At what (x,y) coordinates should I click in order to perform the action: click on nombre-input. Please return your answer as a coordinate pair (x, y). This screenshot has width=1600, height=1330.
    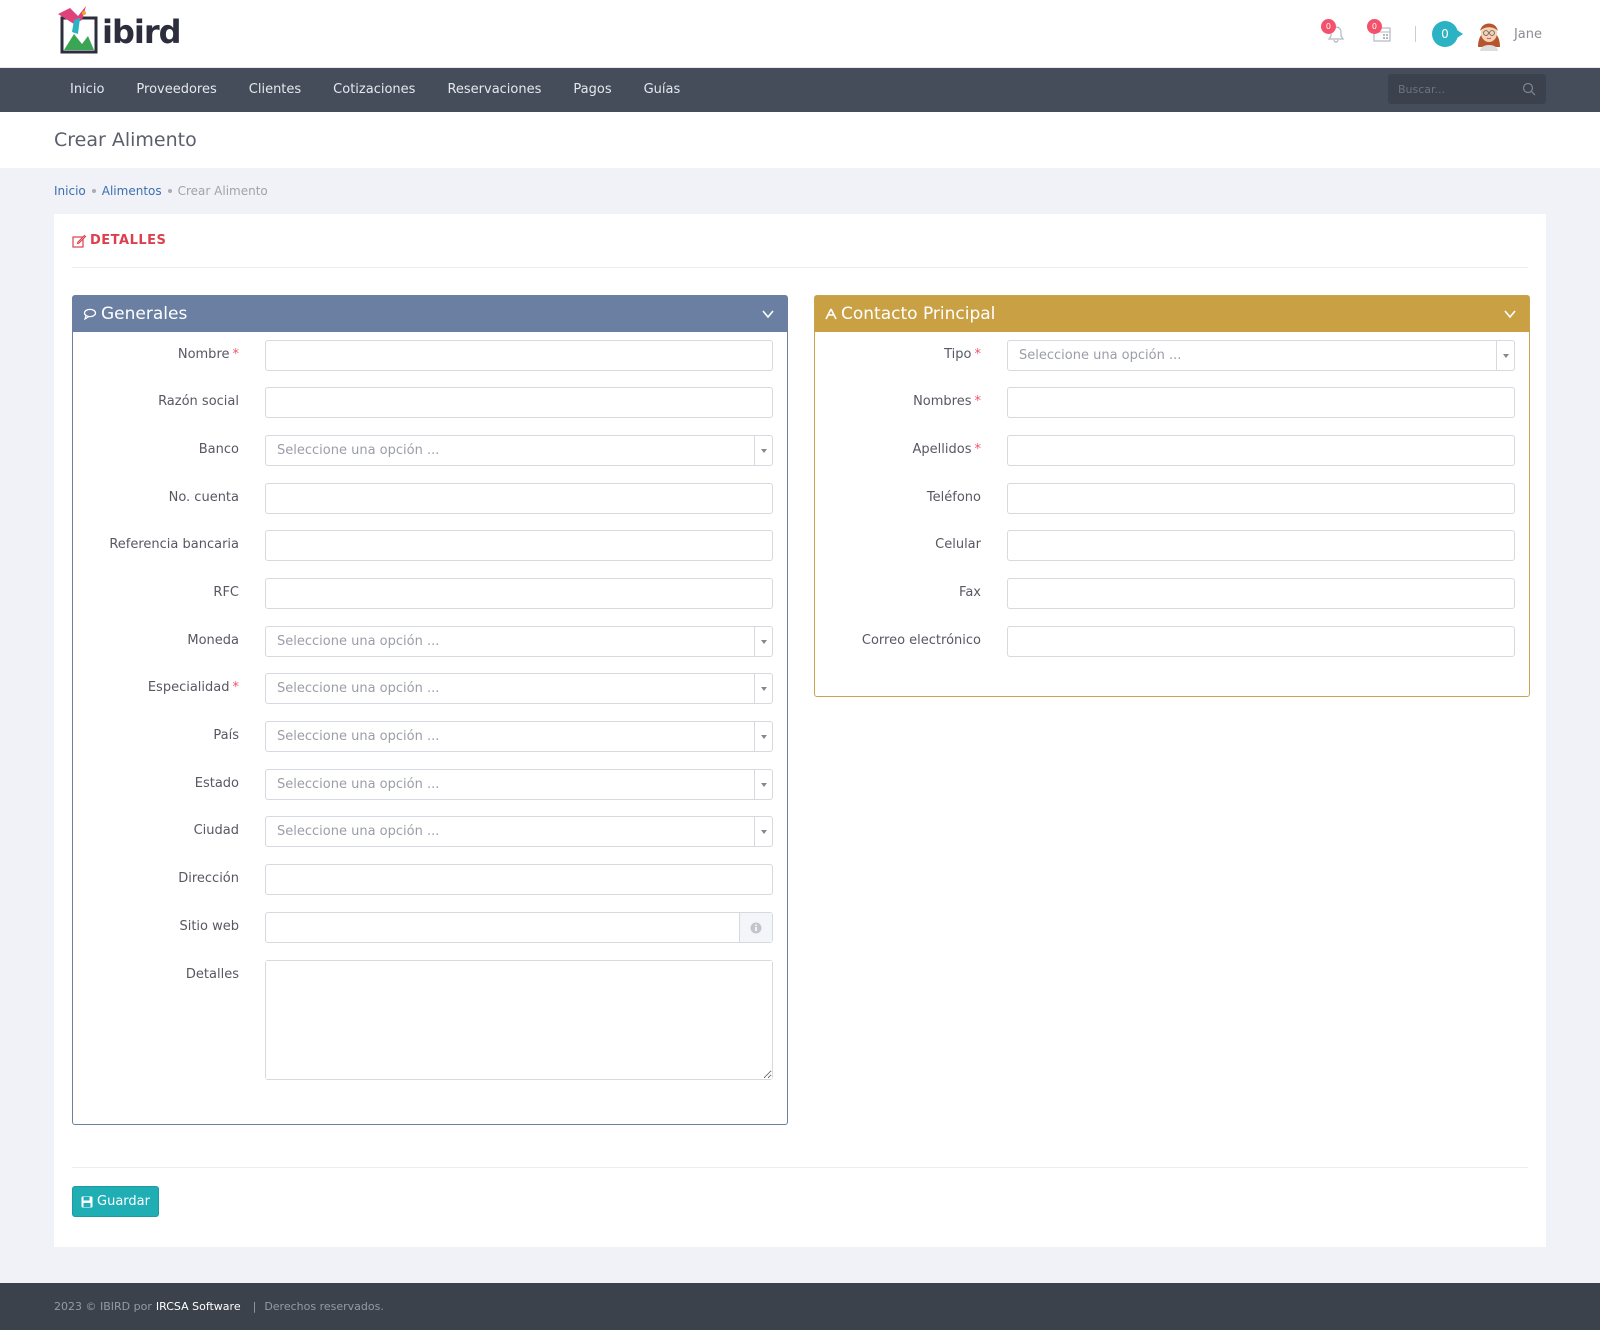
    Looking at the image, I should click on (519, 355).